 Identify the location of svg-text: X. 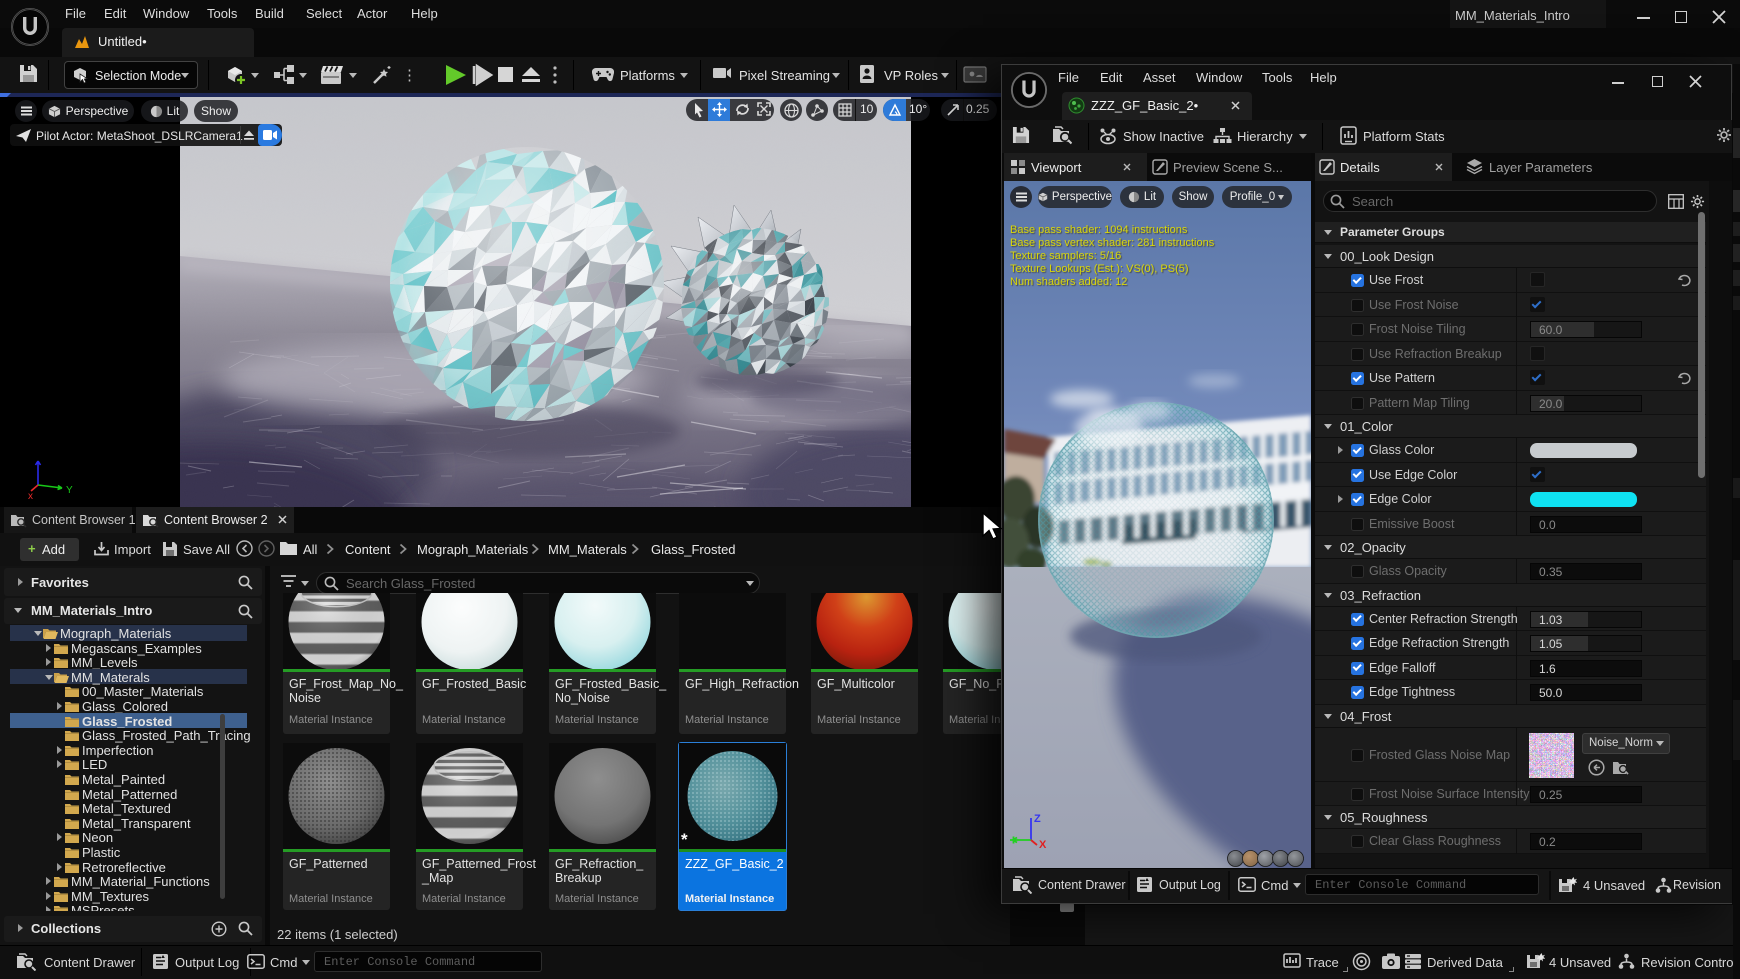
(1043, 844).